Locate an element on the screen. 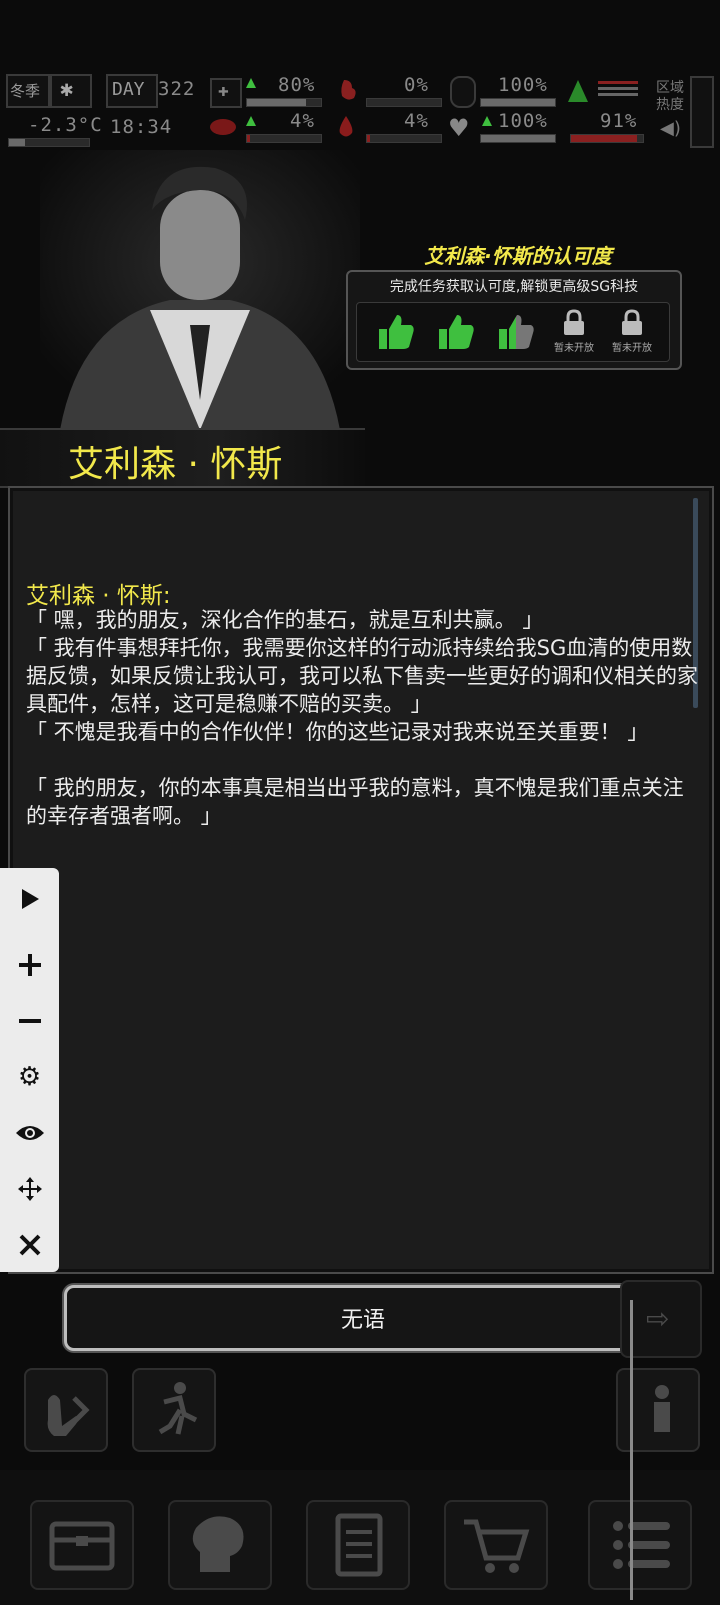  signal-lines-icon is located at coordinates (618, 91).